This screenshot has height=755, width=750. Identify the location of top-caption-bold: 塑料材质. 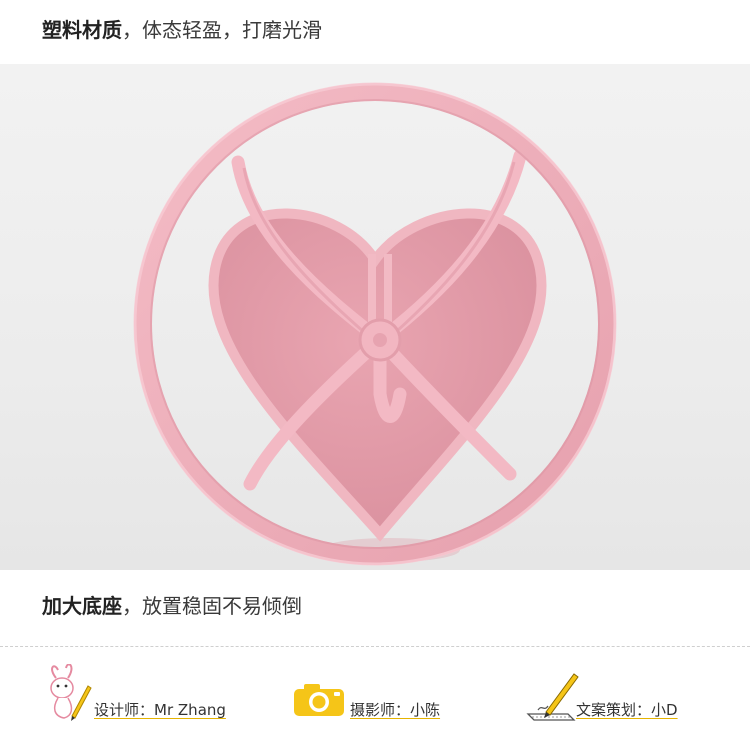
(82, 30).